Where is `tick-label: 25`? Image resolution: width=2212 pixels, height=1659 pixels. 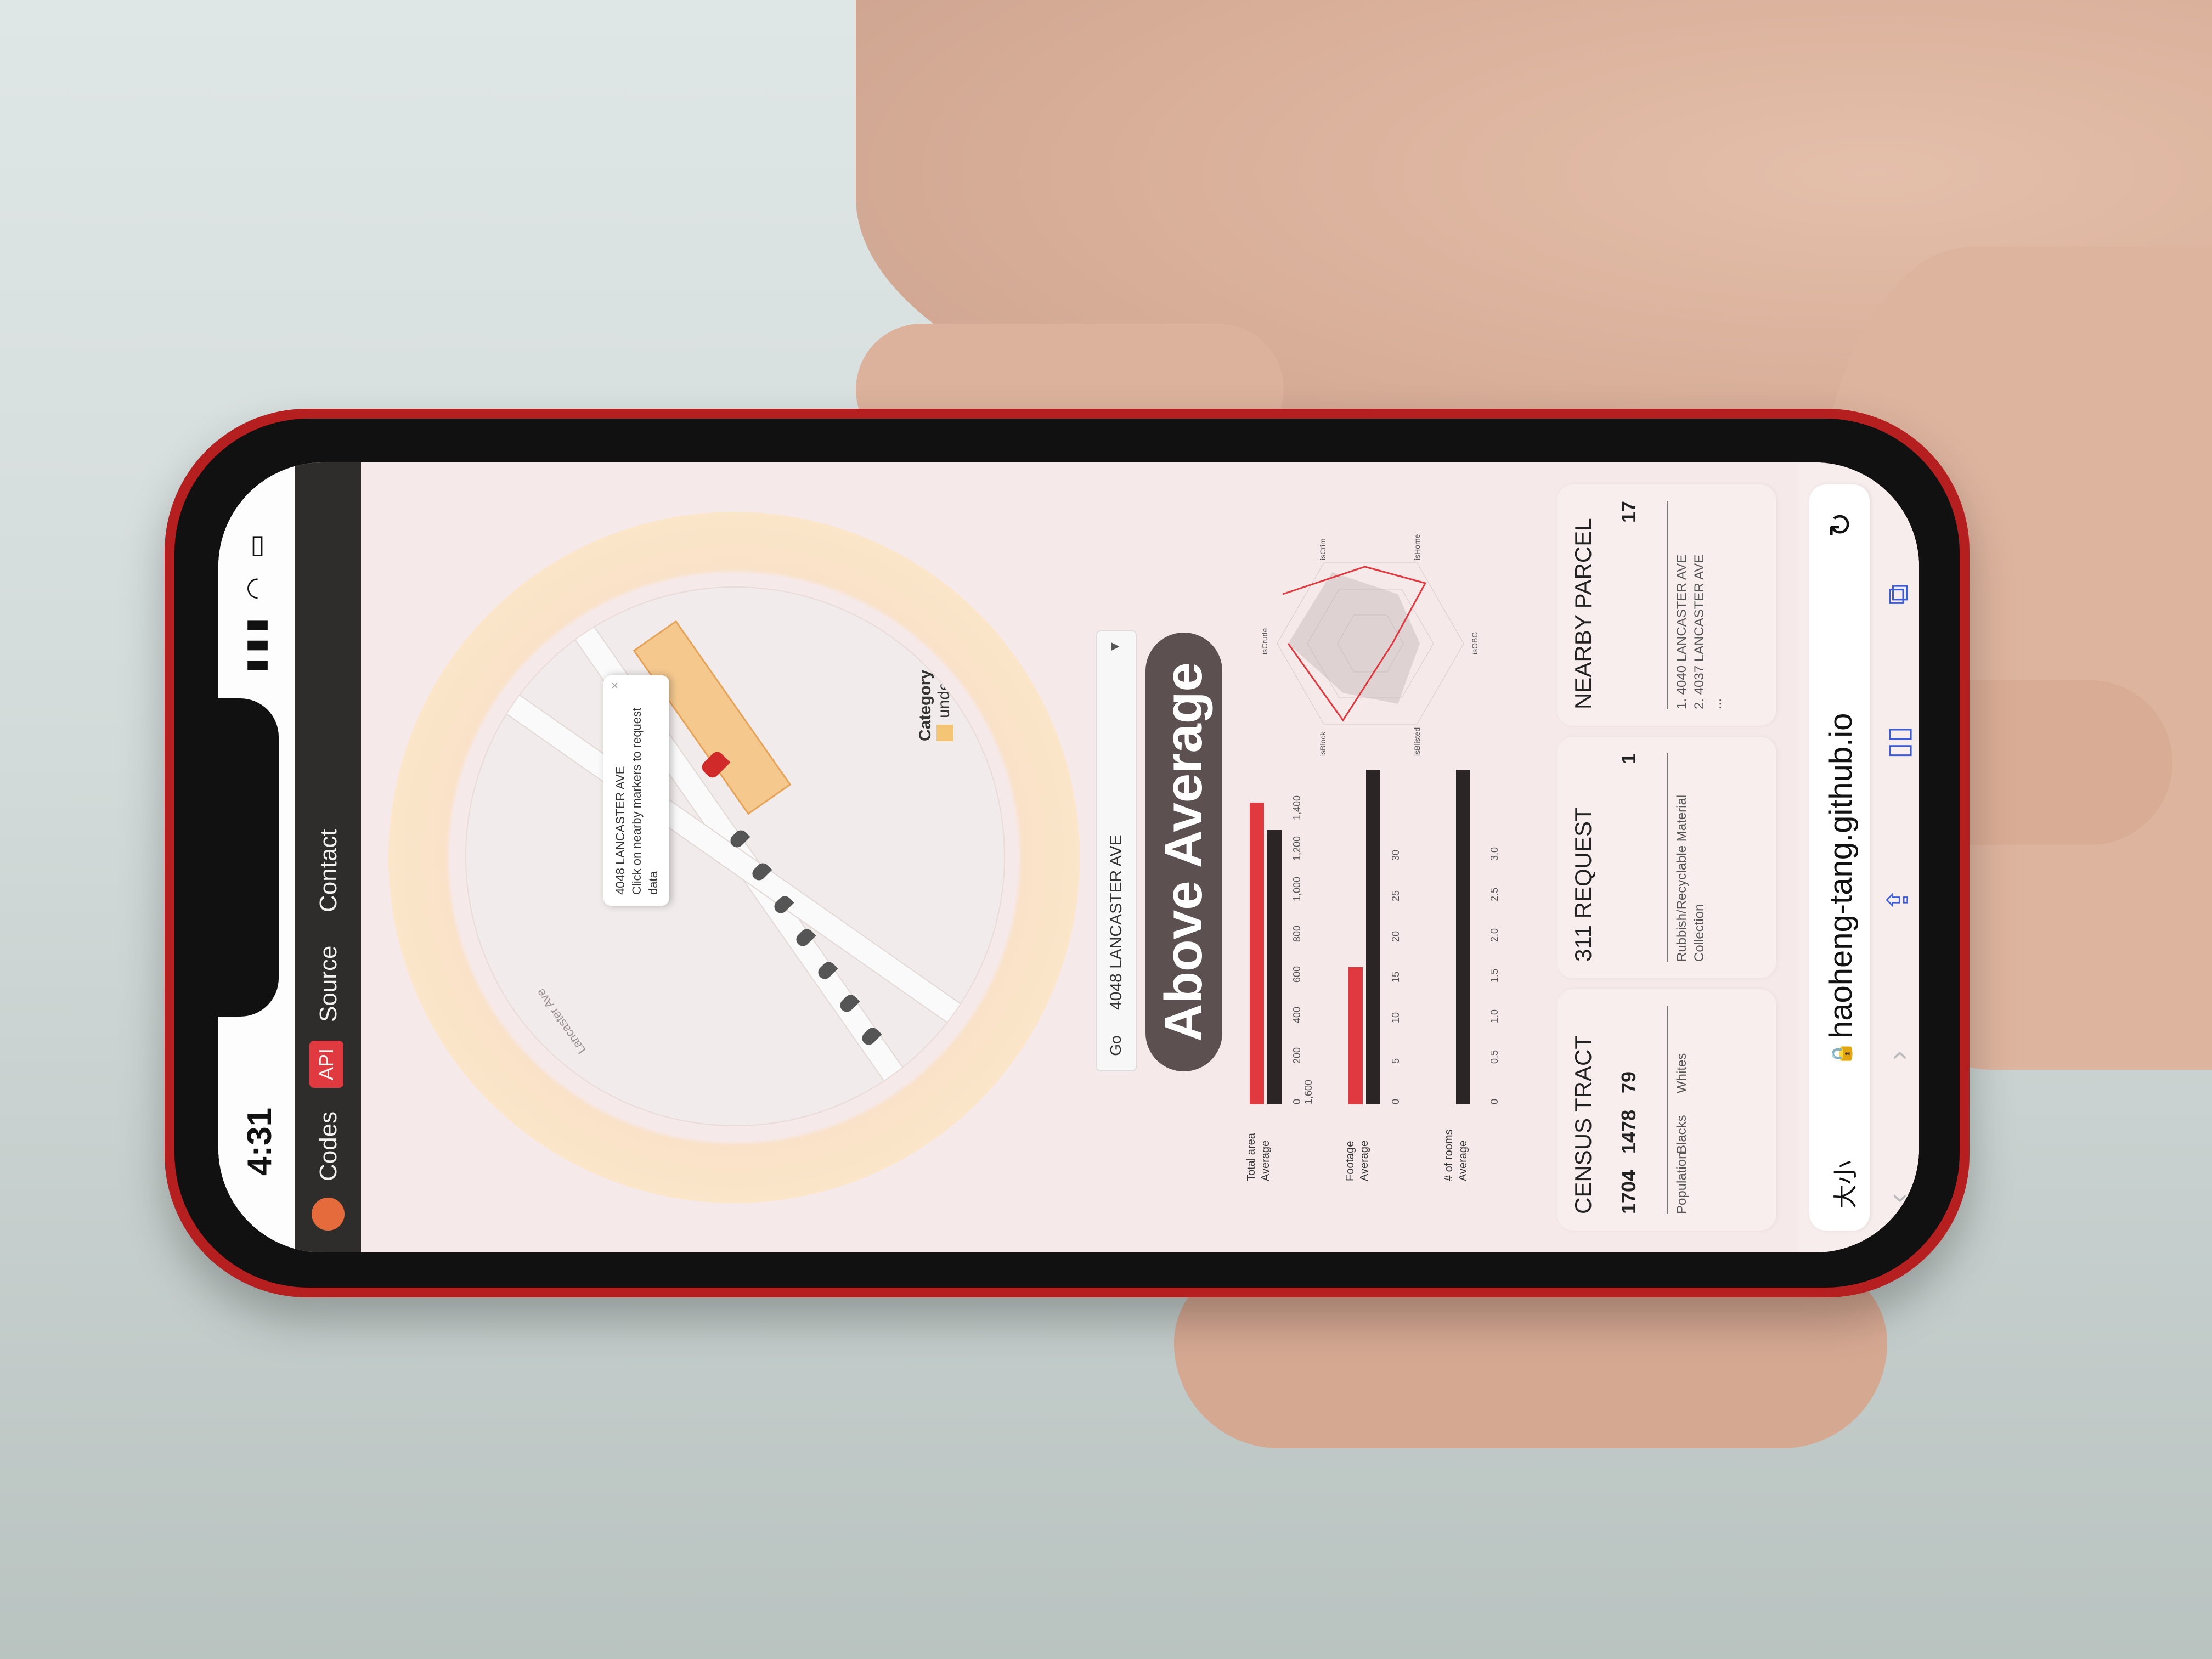
tick-label: 25 is located at coordinates (1396, 895).